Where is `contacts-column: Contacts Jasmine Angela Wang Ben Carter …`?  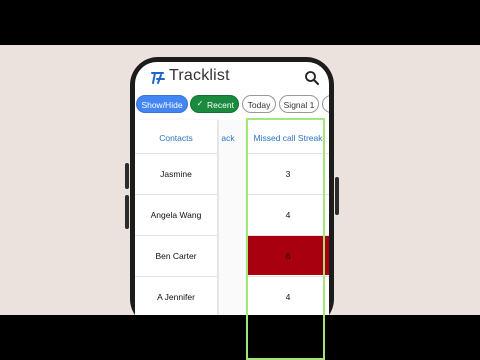
contacts-column: Contacts Jasmine Angela Wang Ben Carter … is located at coordinates (176, 217).